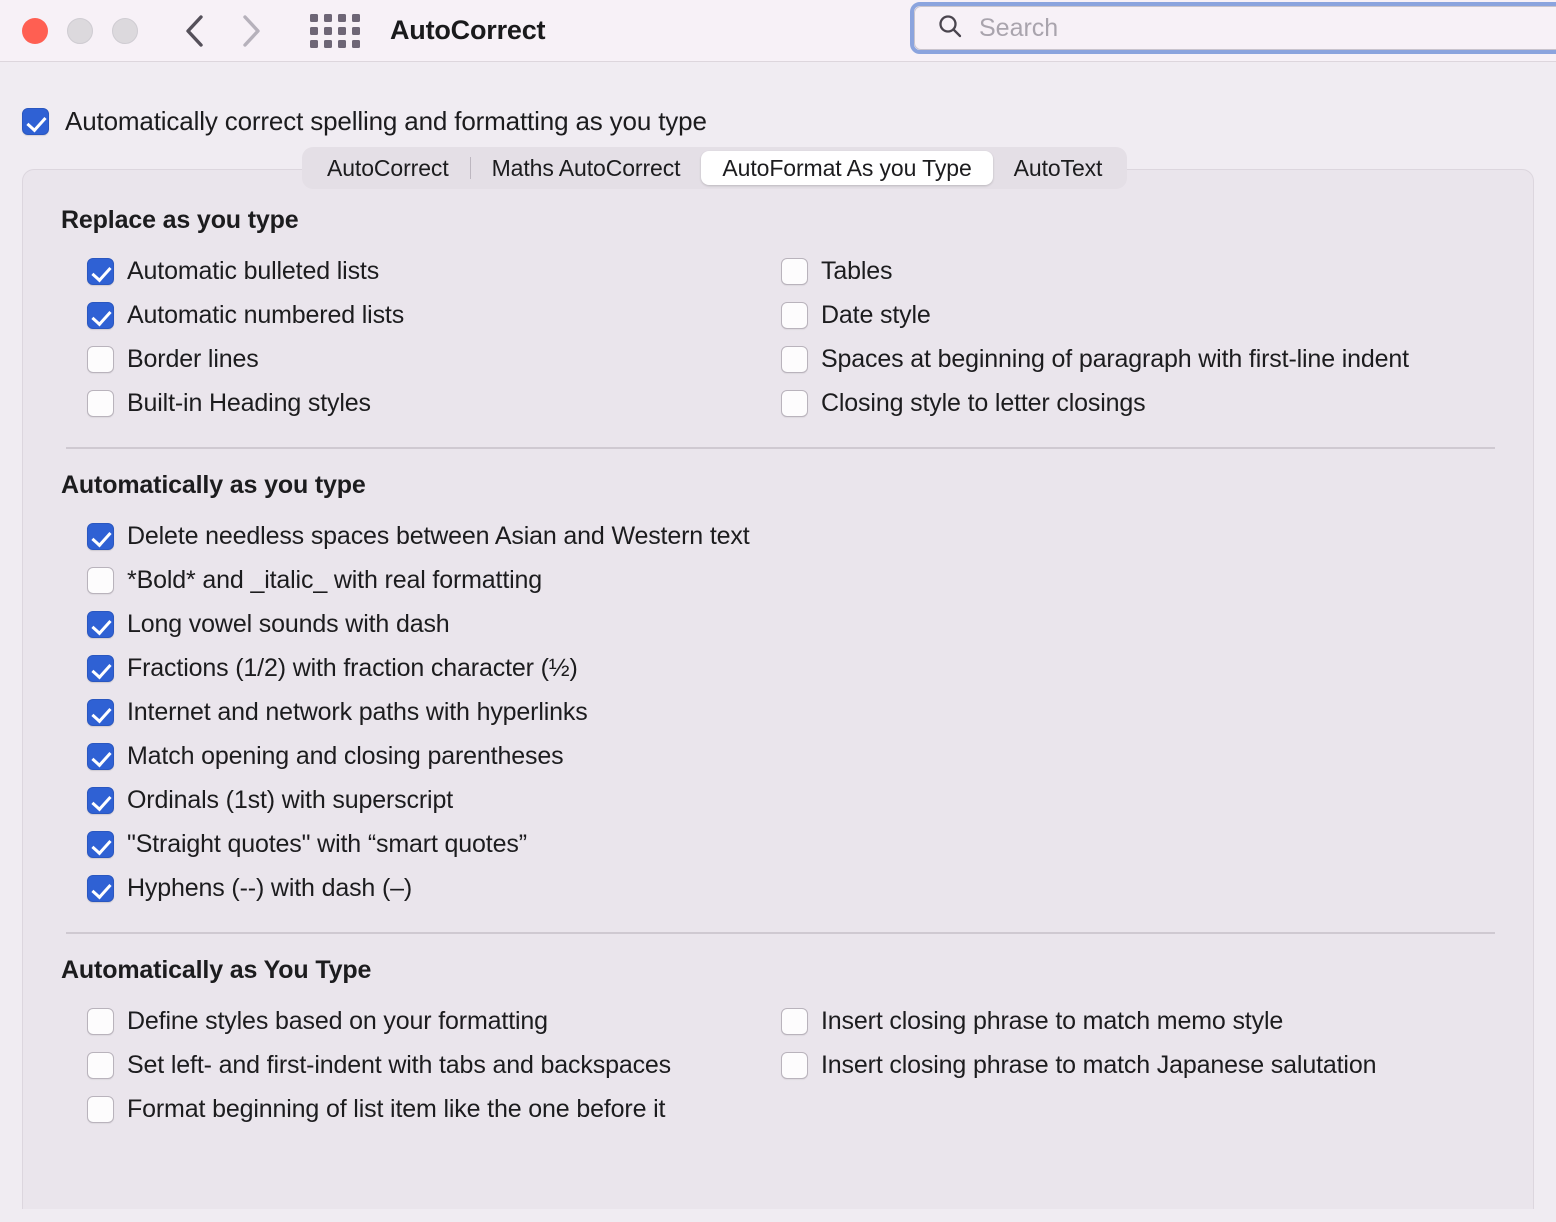 The image size is (1556, 1222). I want to click on tab-autocorrect: AutoCorrect, so click(388, 168).